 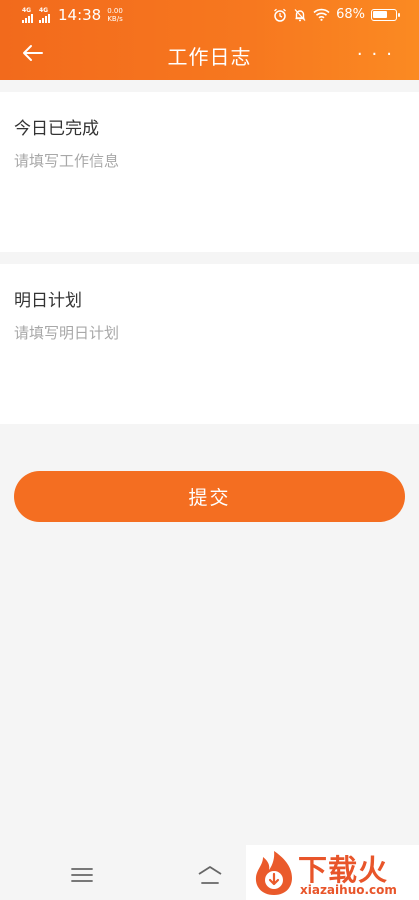 What do you see at coordinates (209, 16) in the screenshot?
I see `status-bar: 4G 4G 14:38 0.00 KB/s 68%` at bounding box center [209, 16].